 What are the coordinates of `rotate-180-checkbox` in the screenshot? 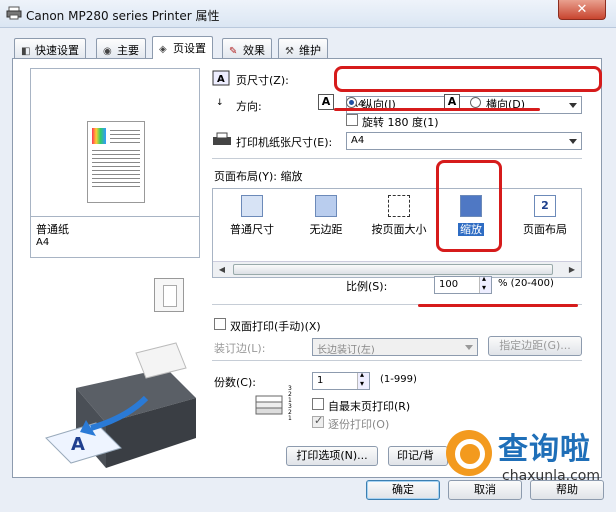 It's located at (352, 120).